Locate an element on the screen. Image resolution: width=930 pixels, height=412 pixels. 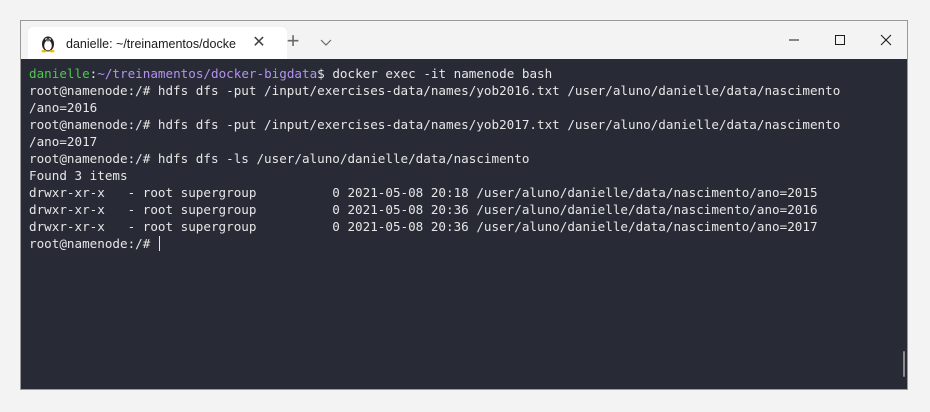
new-tab-button: + is located at coordinates (293, 41).